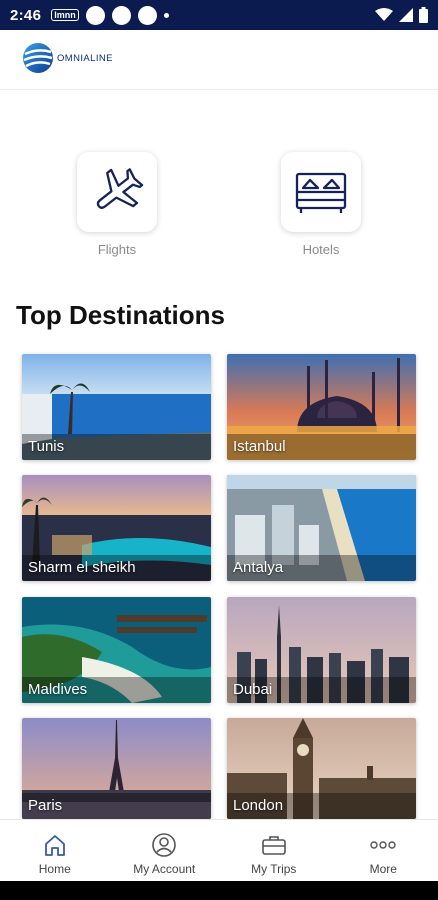  I want to click on destination-card-dubai: Dubai, so click(321, 650).